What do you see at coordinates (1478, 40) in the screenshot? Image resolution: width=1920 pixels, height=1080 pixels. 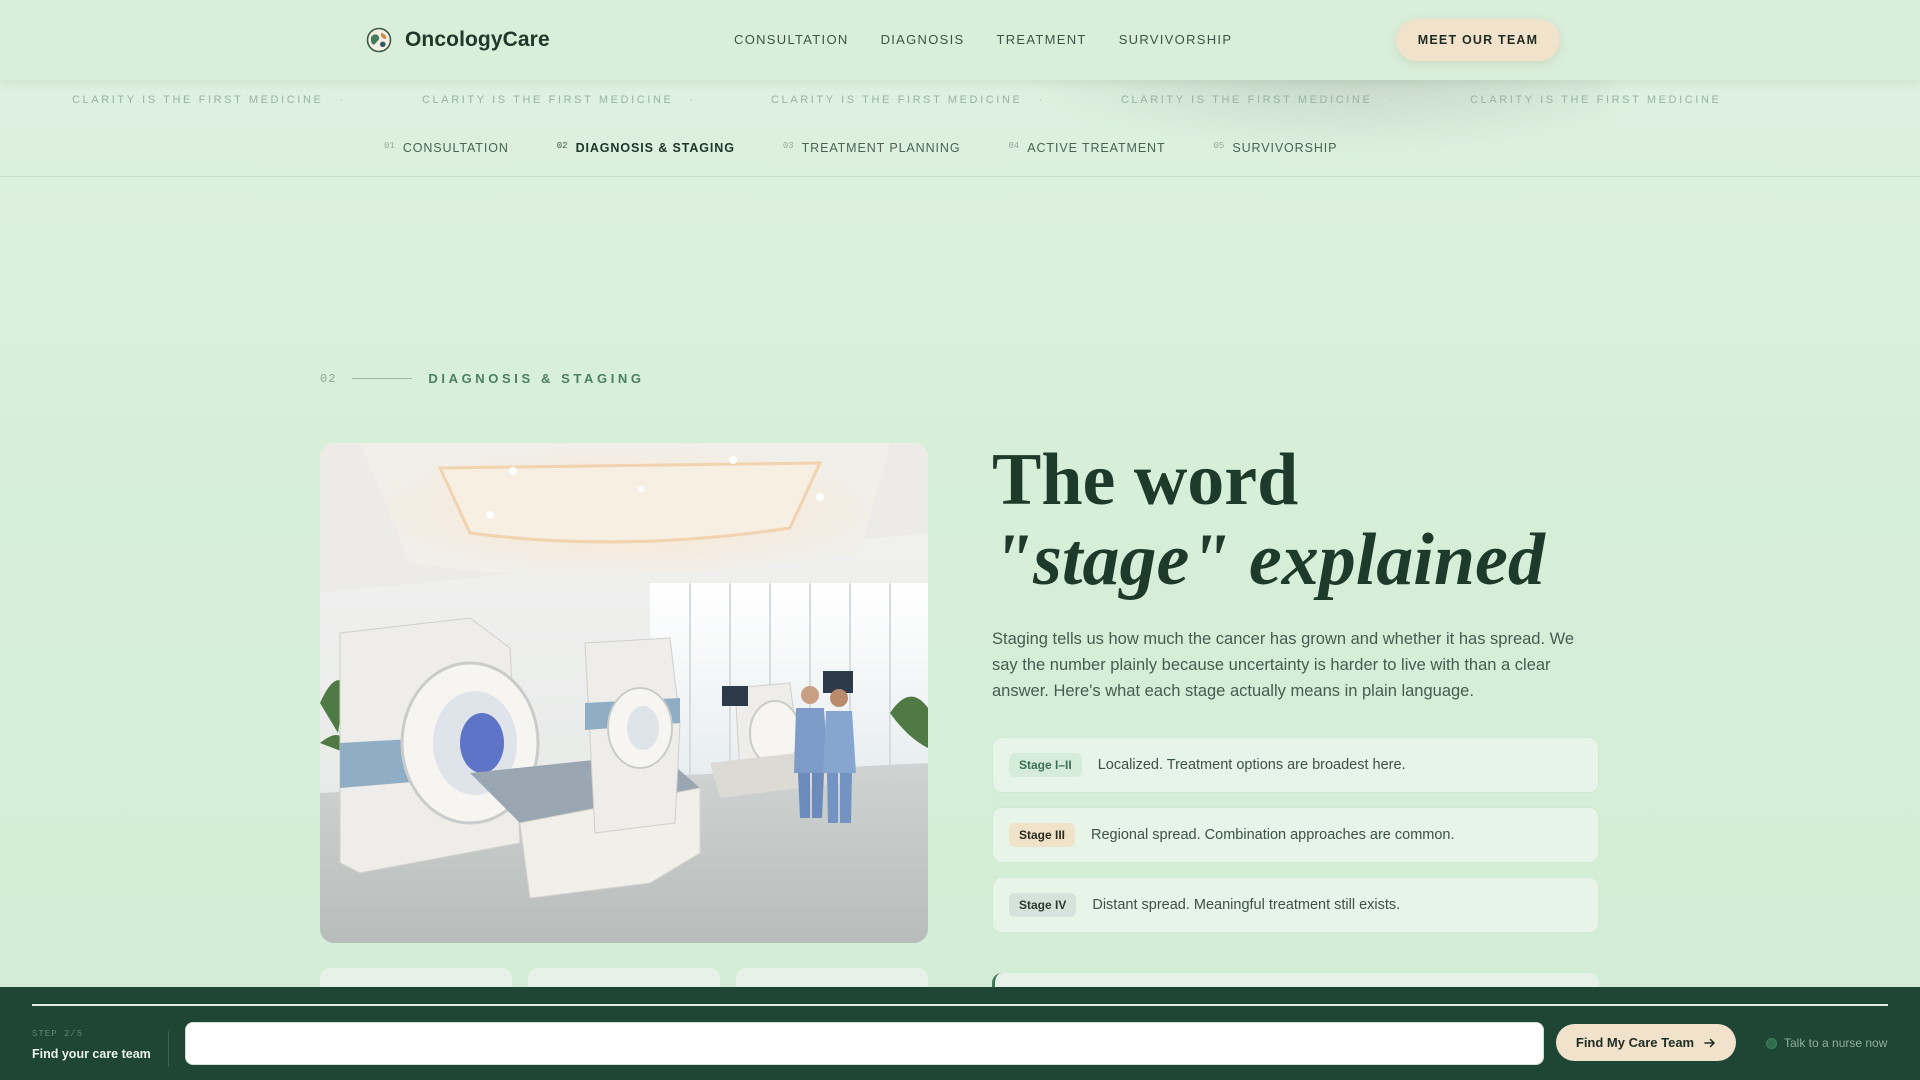 I see `meet-our-team-button: MEET OUR TEAM` at bounding box center [1478, 40].